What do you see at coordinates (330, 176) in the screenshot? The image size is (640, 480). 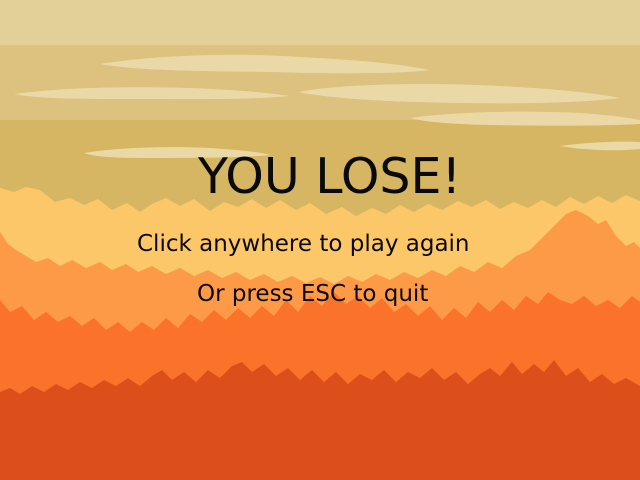 I see `game-over-title: YOU LOSE!` at bounding box center [330, 176].